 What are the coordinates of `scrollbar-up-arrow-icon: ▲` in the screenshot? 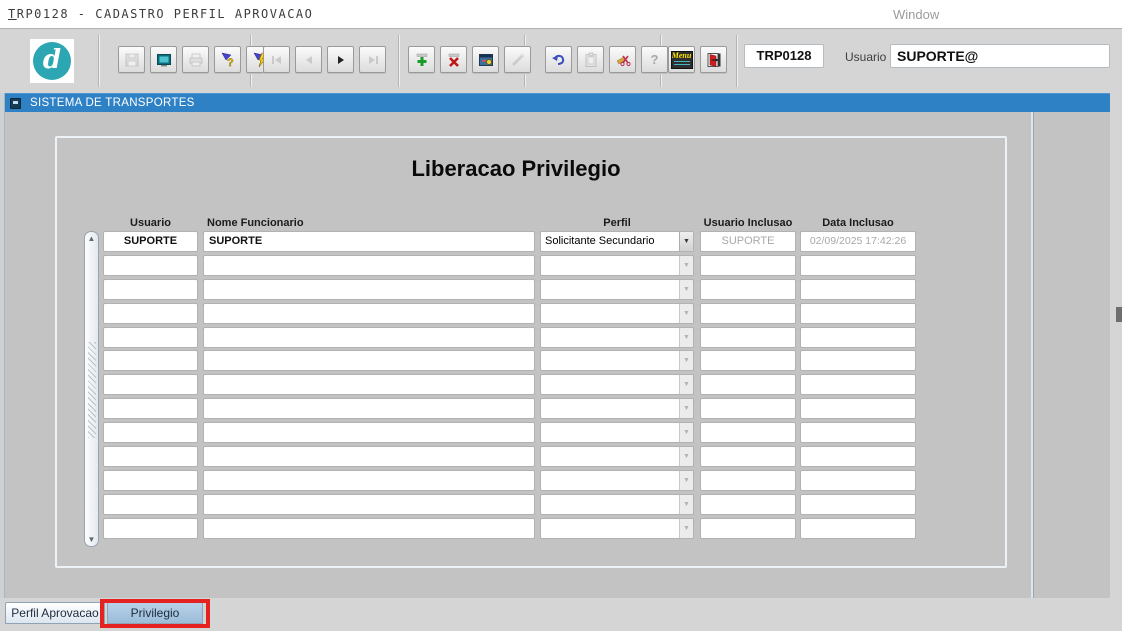 It's located at (91, 238).